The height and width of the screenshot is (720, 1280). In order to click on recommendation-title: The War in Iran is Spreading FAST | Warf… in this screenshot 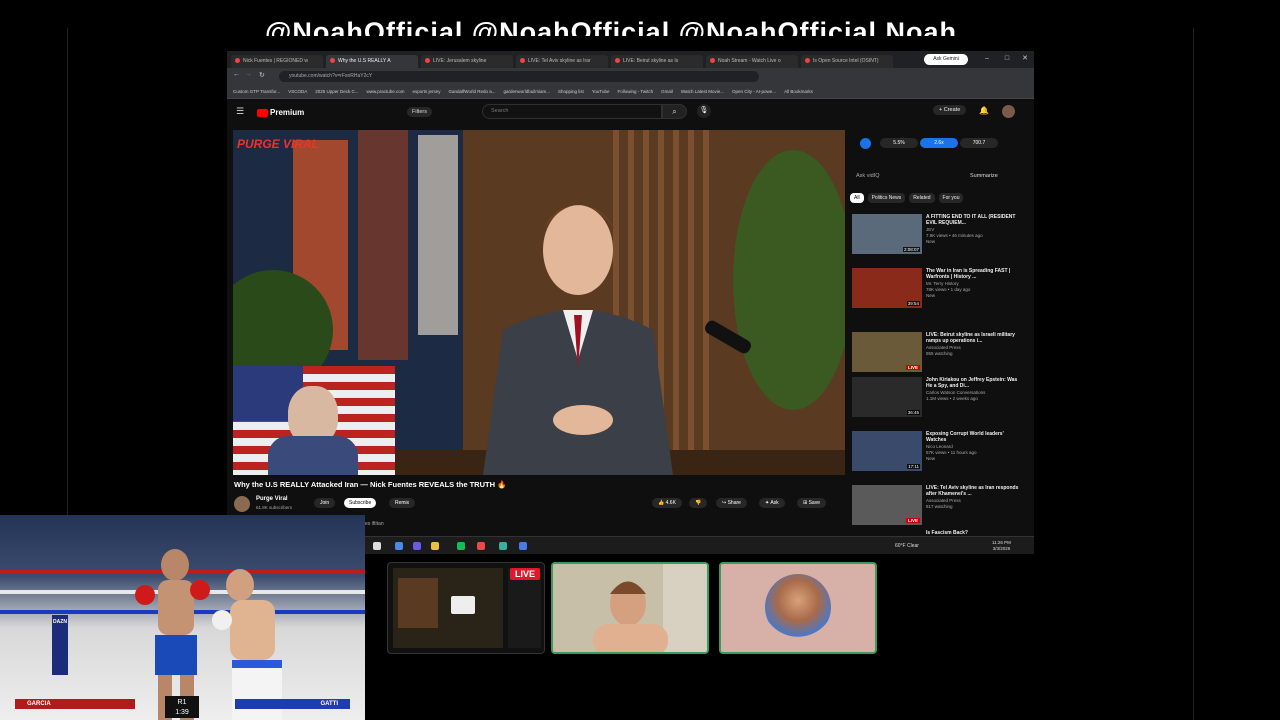, I will do `click(973, 274)`.